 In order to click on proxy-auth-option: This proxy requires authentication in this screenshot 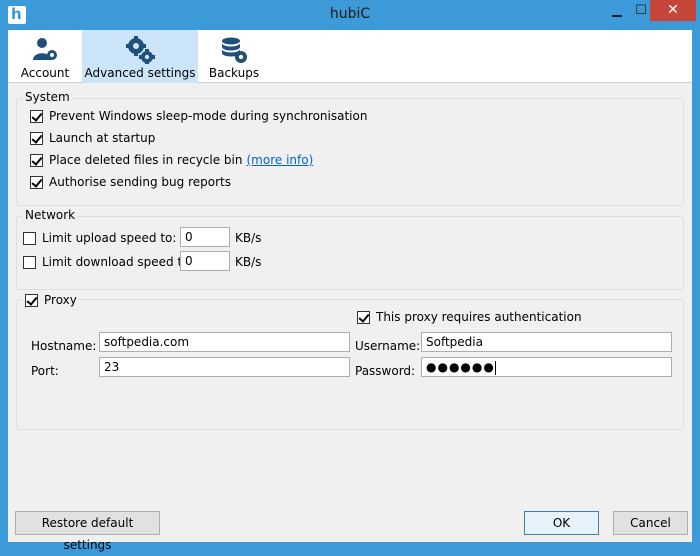, I will do `click(469, 317)`.